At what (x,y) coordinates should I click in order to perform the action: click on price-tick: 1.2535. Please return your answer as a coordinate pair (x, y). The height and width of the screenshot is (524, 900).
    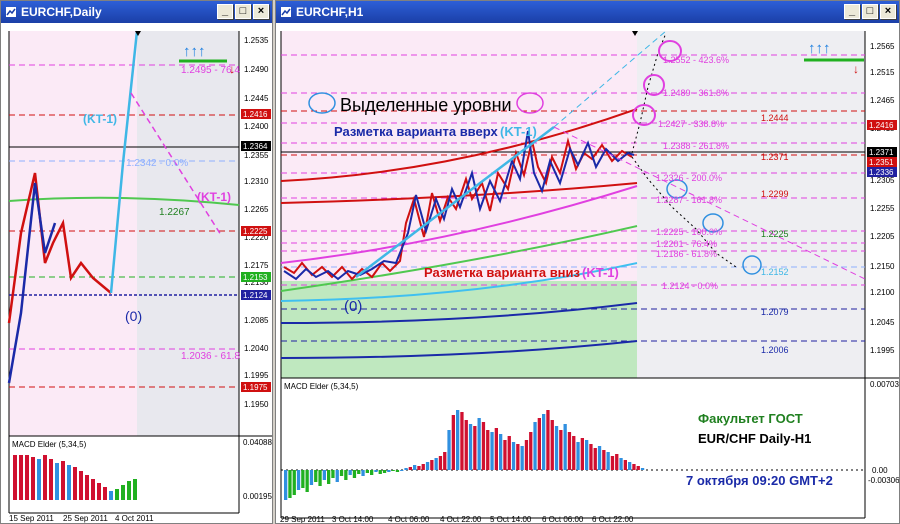
    Looking at the image, I should click on (256, 40).